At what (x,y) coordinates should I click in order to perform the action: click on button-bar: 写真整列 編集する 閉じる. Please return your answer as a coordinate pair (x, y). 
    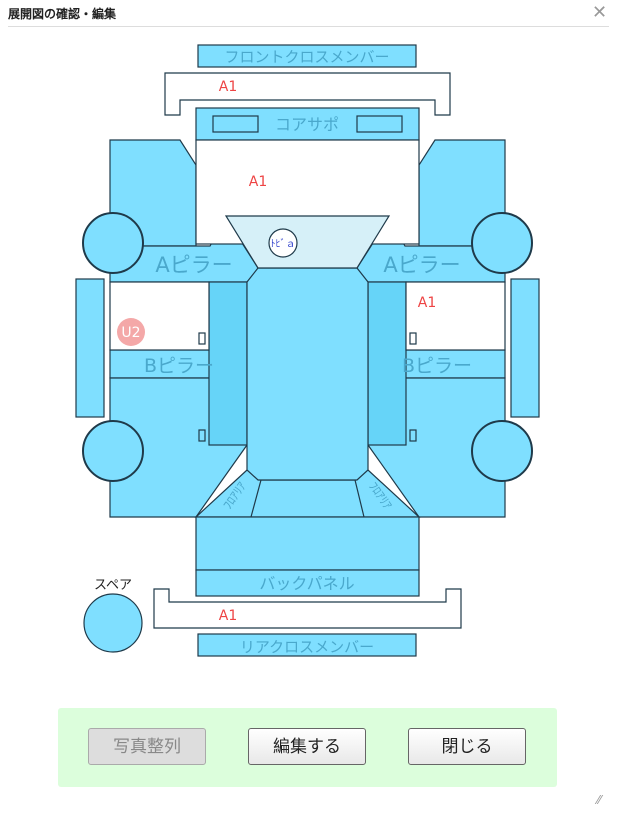
    Looking at the image, I should click on (307, 747).